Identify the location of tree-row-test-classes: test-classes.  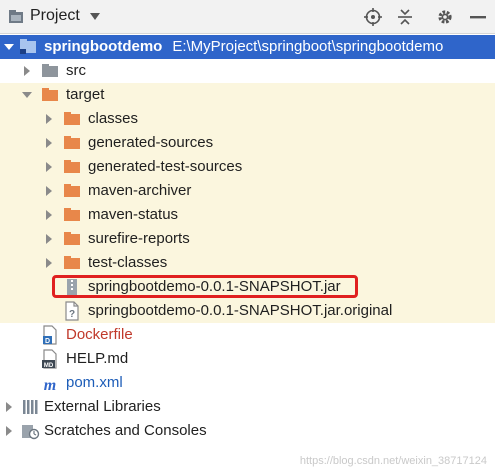
(247, 263).